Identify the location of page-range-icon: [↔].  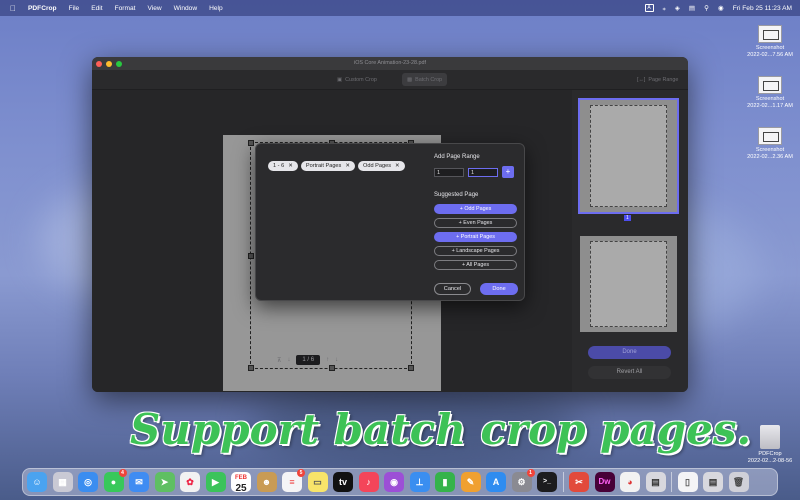
(641, 79).